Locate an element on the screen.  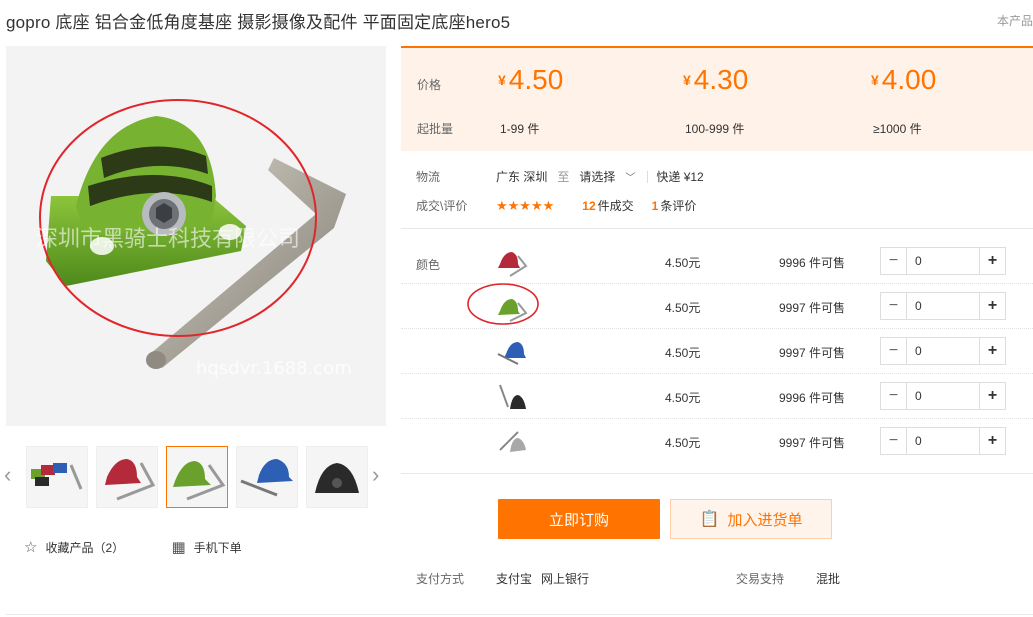
tier-2-range: 100-999 件 is located at coordinates (715, 129).